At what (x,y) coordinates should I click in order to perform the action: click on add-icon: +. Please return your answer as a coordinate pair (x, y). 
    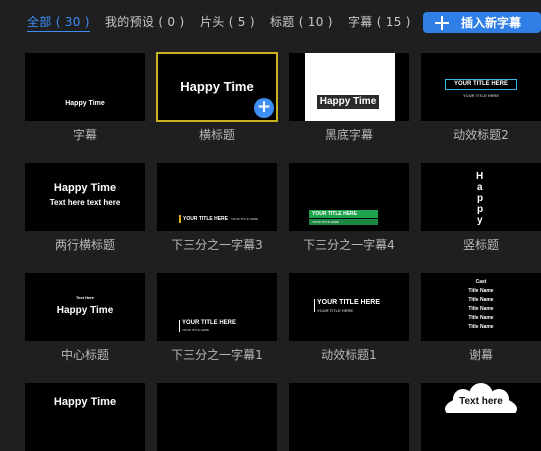
    Looking at the image, I should click on (264, 108).